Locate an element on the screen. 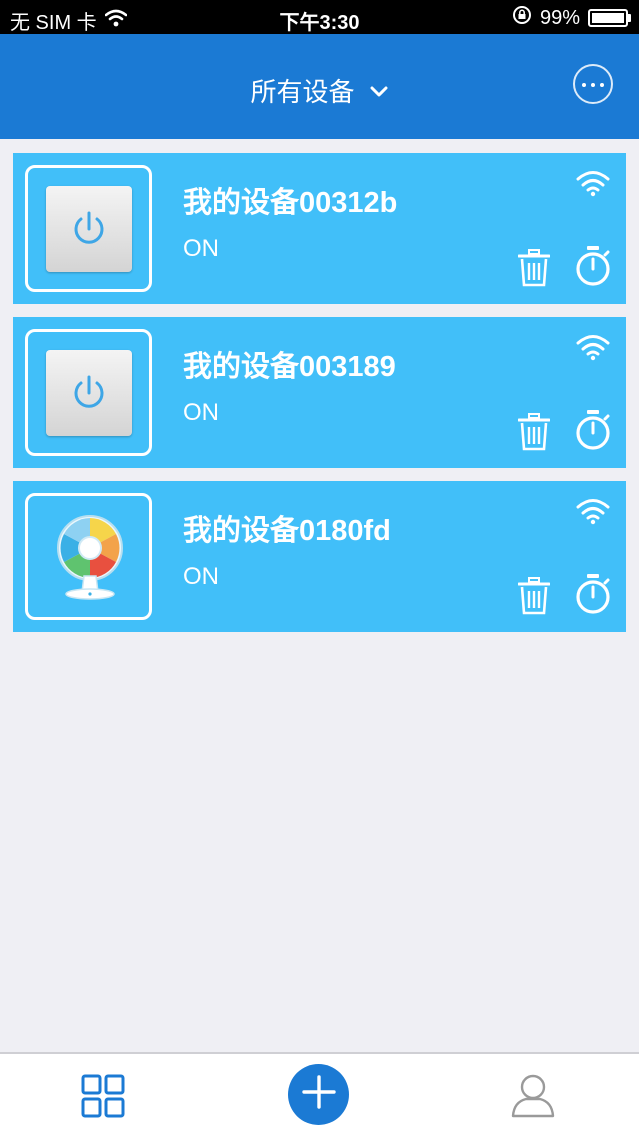 Image resolution: width=639 pixels, height=1136 pixels. grid-icon is located at coordinates (103, 1098).